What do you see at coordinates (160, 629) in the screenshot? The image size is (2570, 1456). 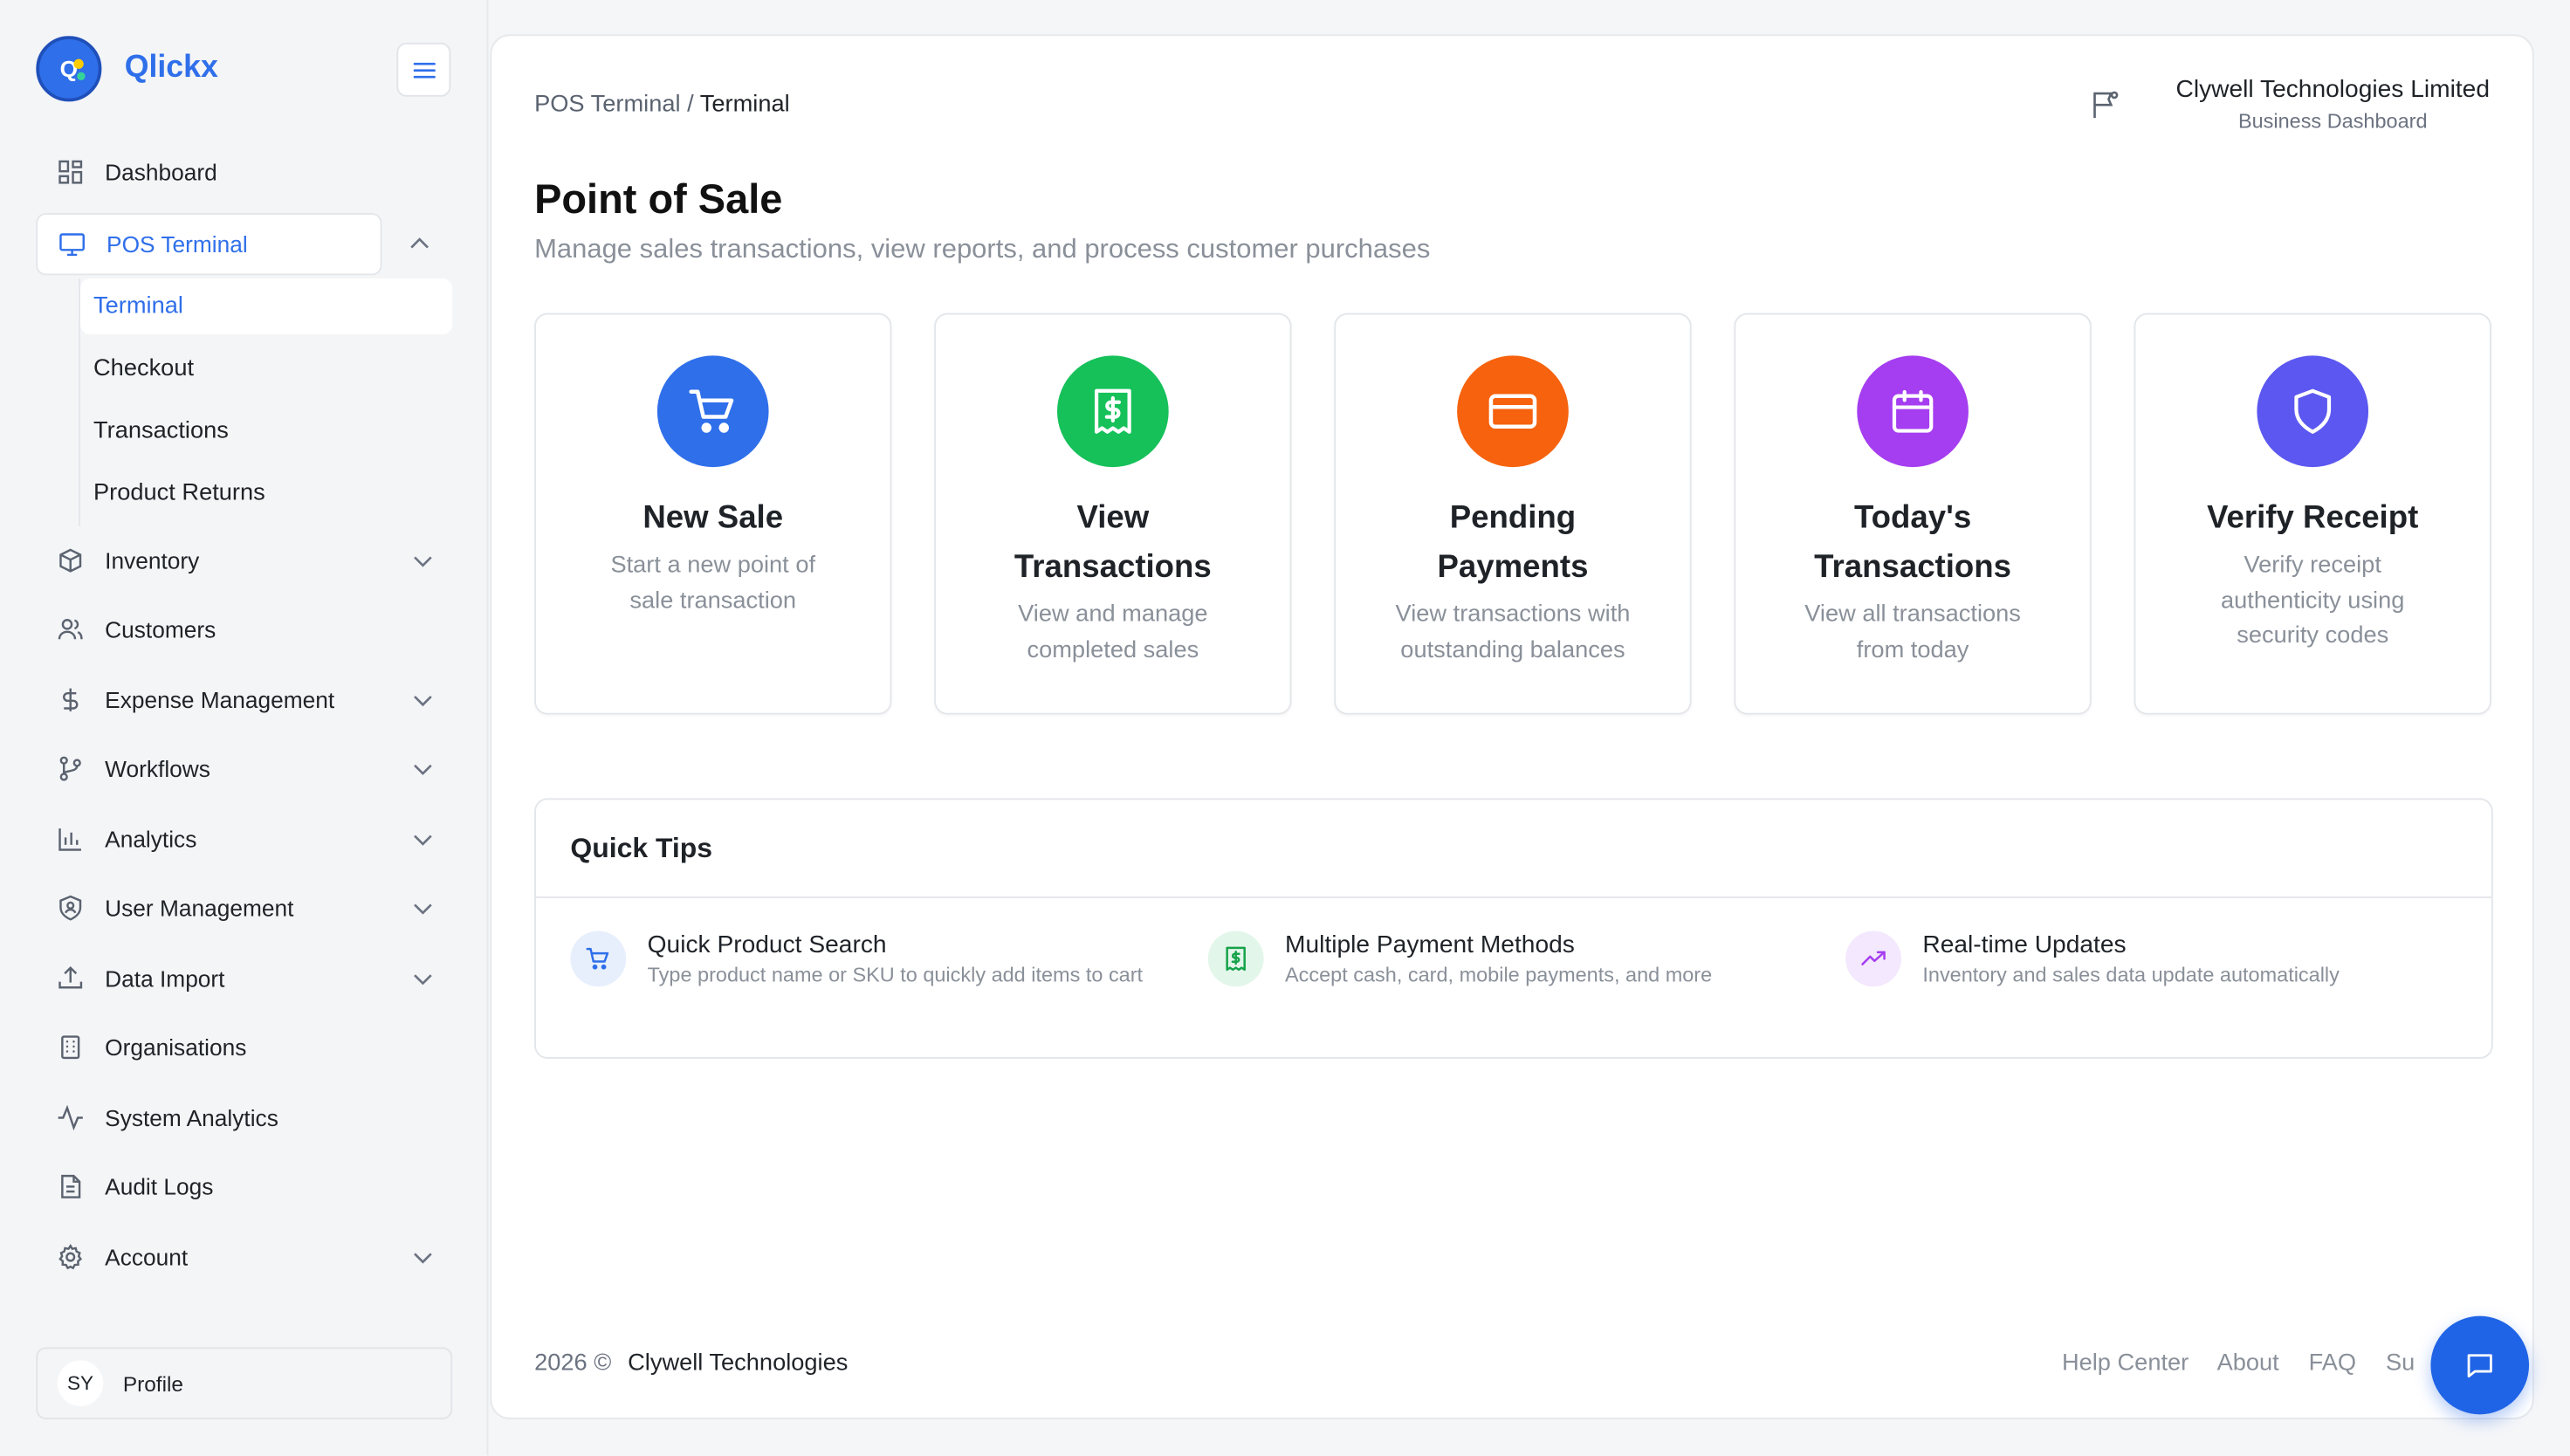 I see `sidebar-item-label: Customers` at bounding box center [160, 629].